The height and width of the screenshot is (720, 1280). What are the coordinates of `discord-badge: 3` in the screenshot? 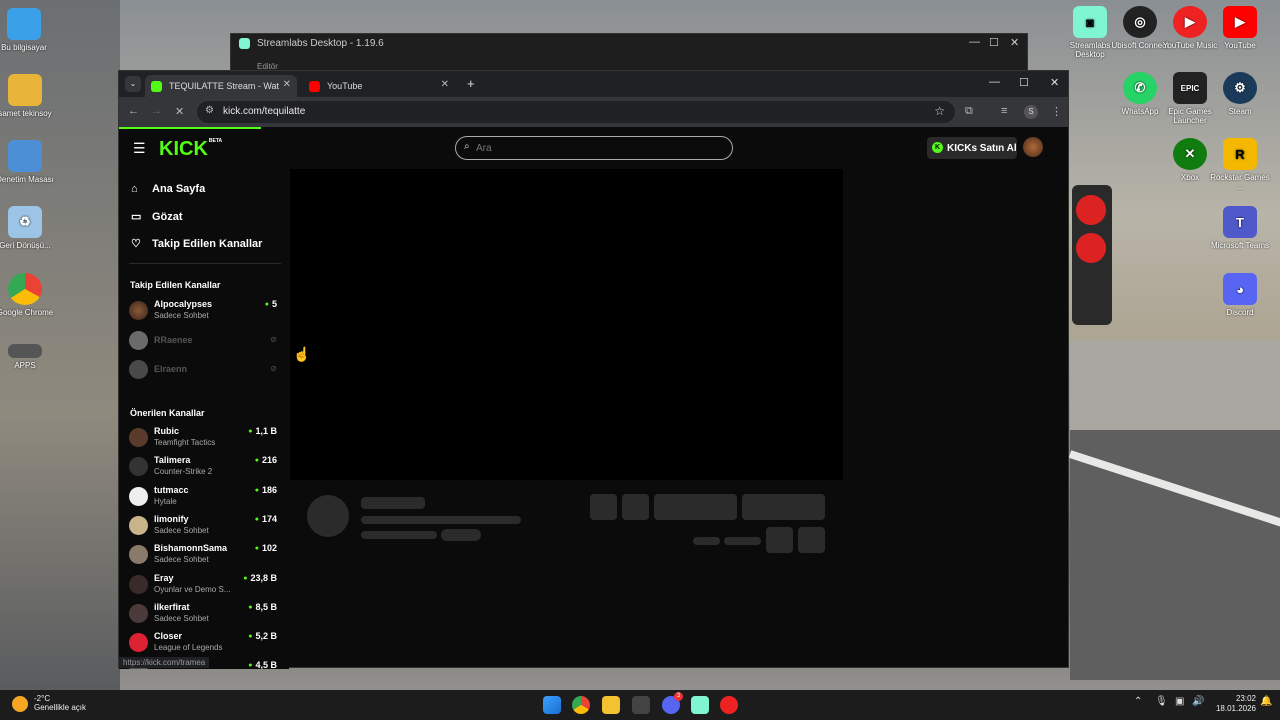 It's located at (678, 696).